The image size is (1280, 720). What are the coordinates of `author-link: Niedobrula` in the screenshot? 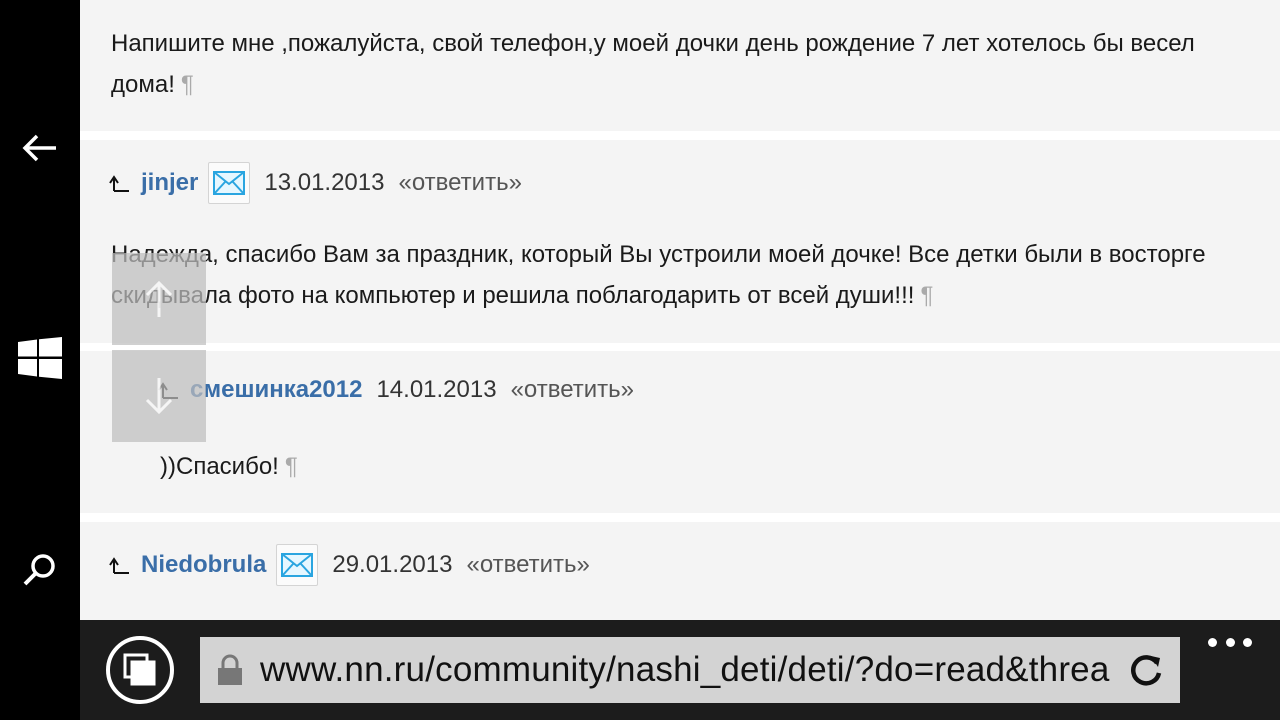 It's located at (203, 565).